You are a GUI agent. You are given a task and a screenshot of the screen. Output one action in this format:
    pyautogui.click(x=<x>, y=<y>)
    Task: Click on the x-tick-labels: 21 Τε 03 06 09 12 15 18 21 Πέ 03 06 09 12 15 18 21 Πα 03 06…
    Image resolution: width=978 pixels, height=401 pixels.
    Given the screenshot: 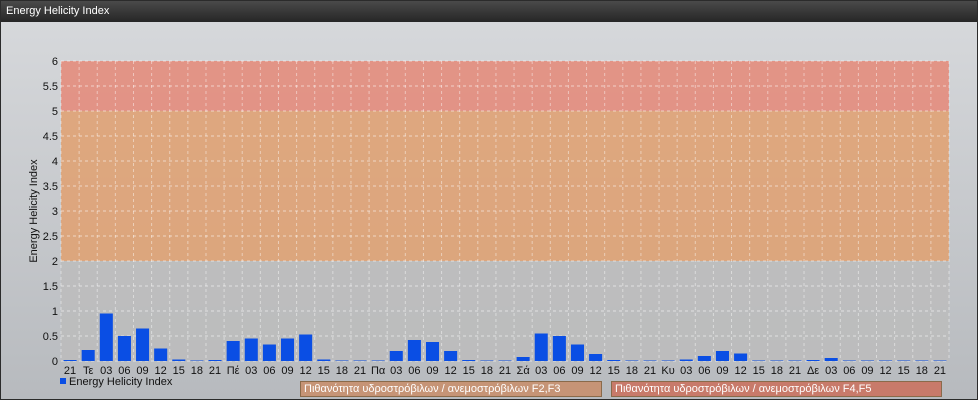 What is the action you would take?
    pyautogui.click(x=505, y=371)
    